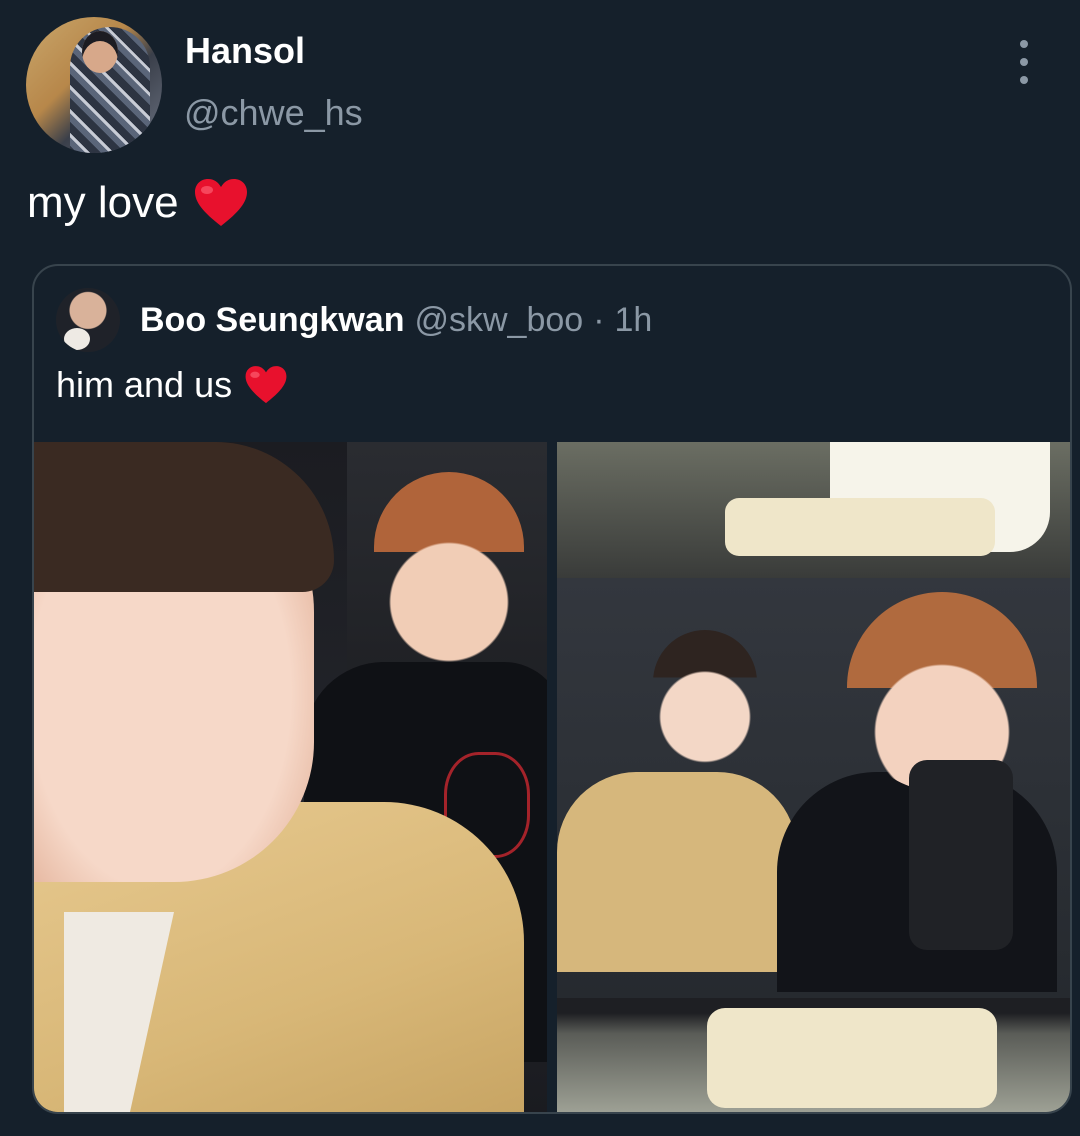 The height and width of the screenshot is (1136, 1080). I want to click on quoted-author-avatar, so click(88, 320).